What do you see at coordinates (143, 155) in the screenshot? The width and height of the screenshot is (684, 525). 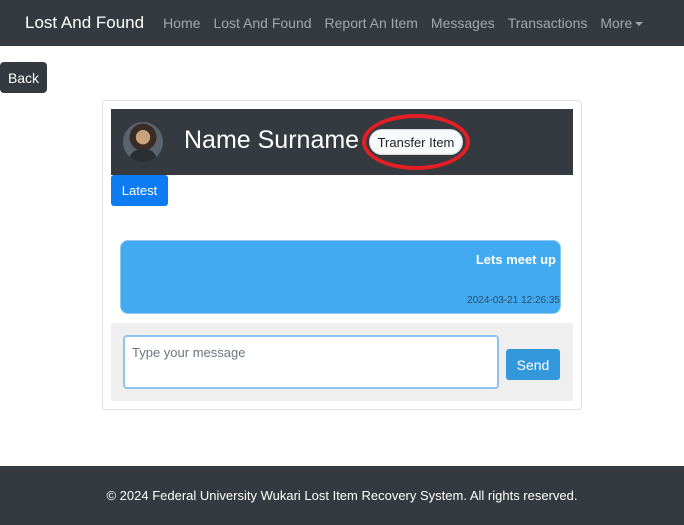 I see `avatar-body` at bounding box center [143, 155].